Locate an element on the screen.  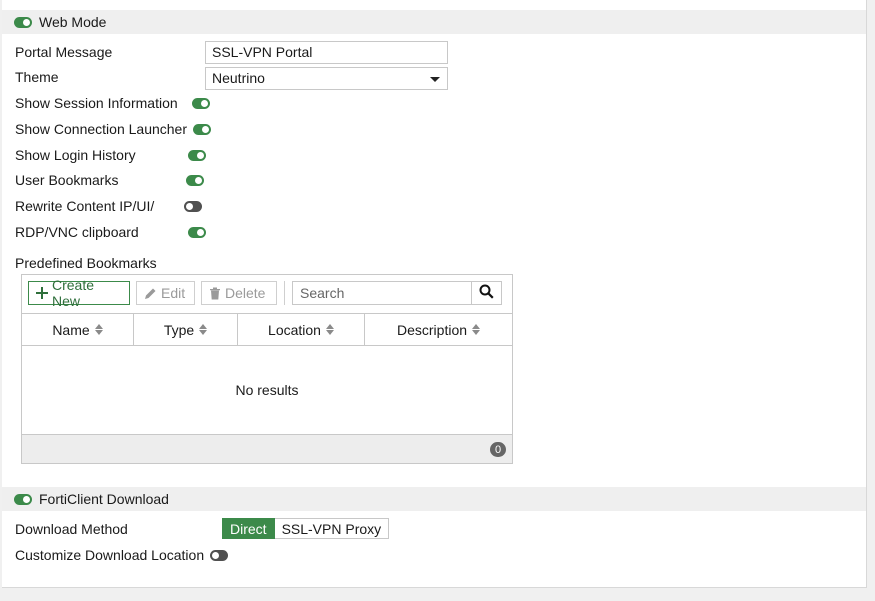
download-method-row: Download Method is located at coordinates (71, 529).